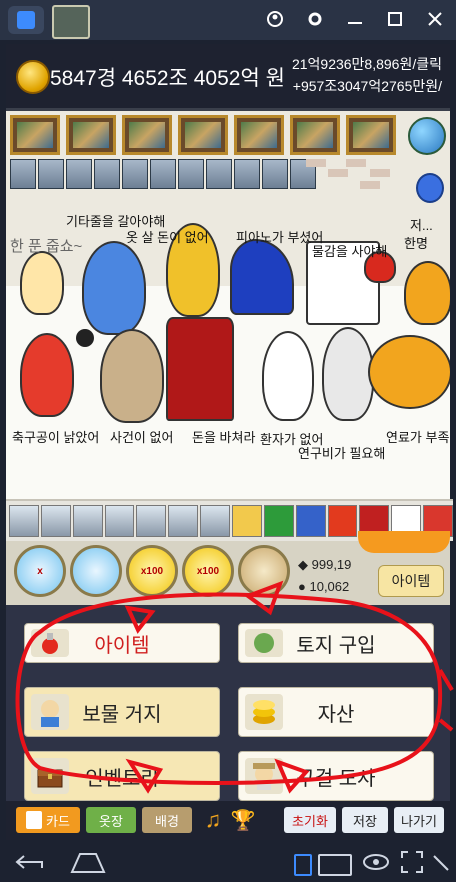  What do you see at coordinates (71, 22) in the screenshot?
I see `game-app-icon` at bounding box center [71, 22].